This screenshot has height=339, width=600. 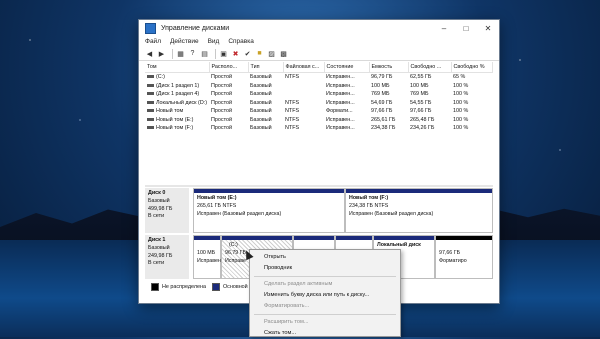 What do you see at coordinates (421, 102) in the screenshot?
I see `table-cell: 54,55 ГБ` at bounding box center [421, 102].